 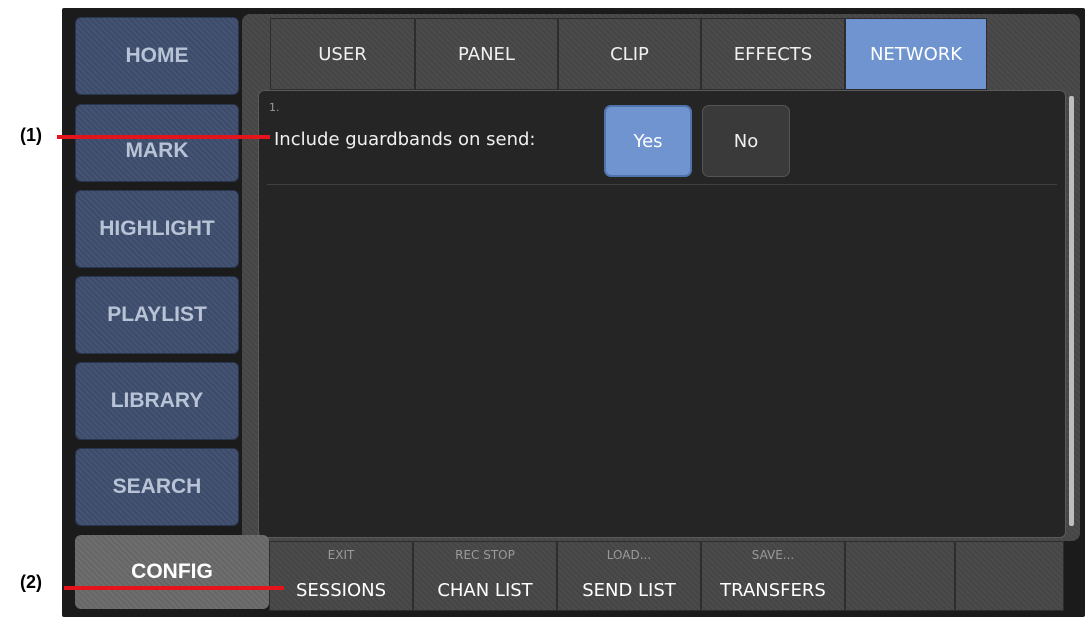 What do you see at coordinates (629, 576) in the screenshot?
I see `send-list-button: LOAD... SEND LIST` at bounding box center [629, 576].